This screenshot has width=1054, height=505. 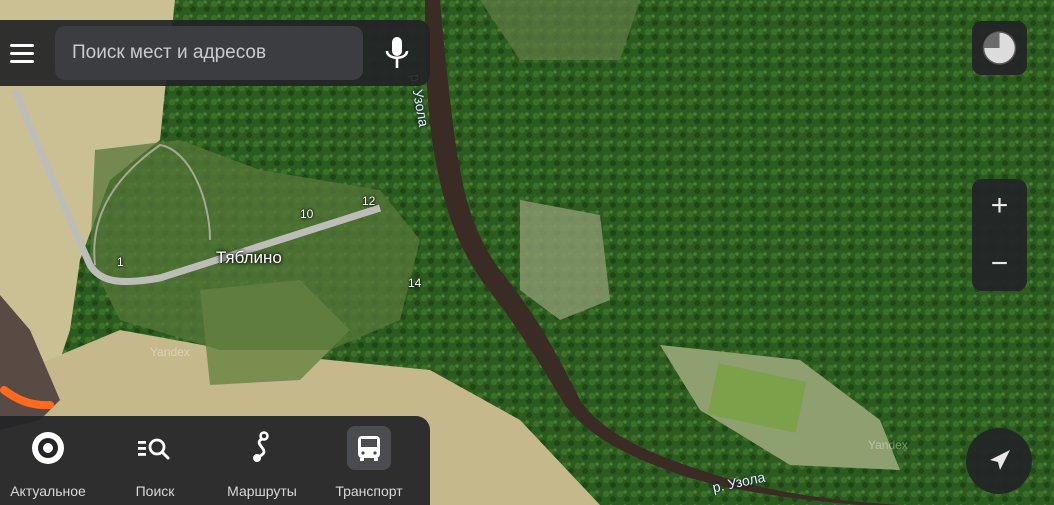 What do you see at coordinates (249, 257) in the screenshot?
I see `village-label: Тяблино` at bounding box center [249, 257].